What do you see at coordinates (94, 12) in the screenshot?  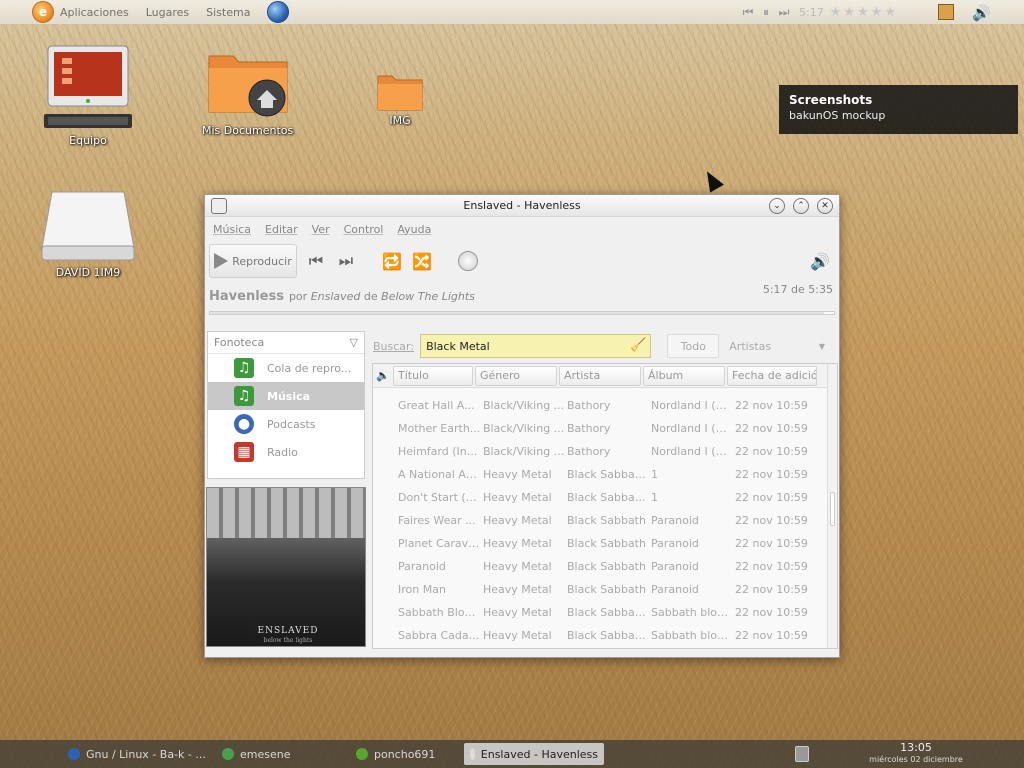 I see `menu-applications: Aplicaciones` at bounding box center [94, 12].